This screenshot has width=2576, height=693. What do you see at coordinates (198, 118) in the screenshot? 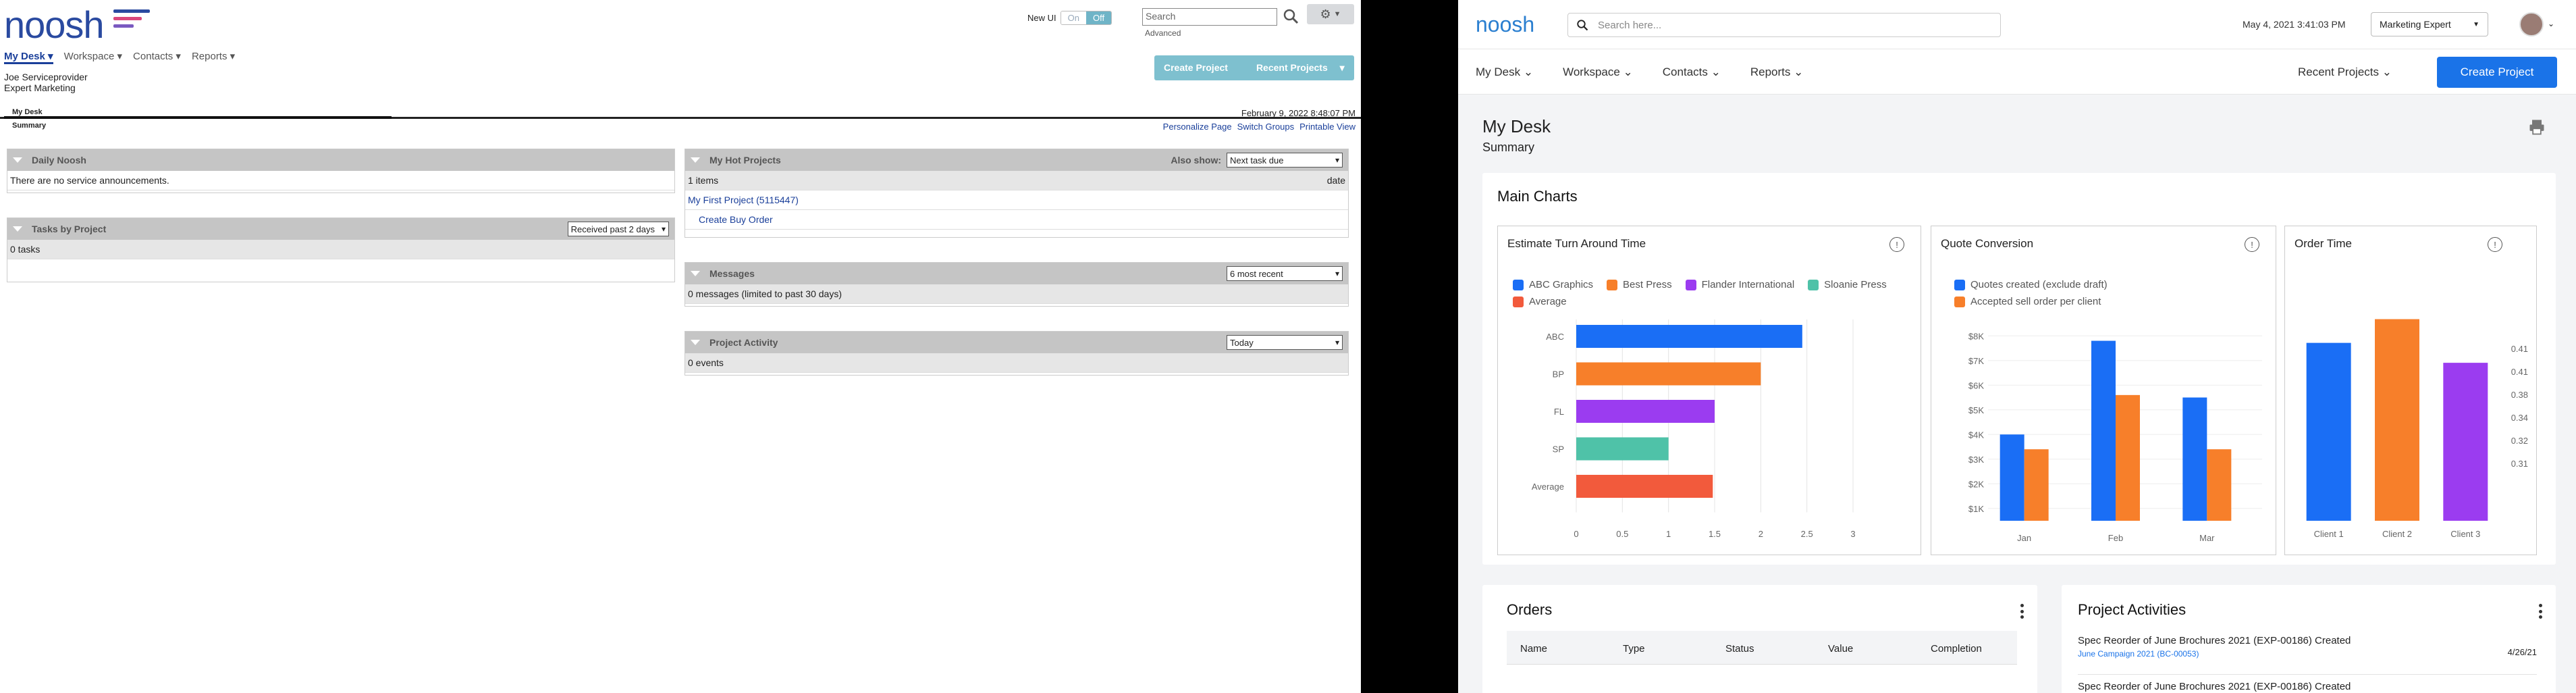
I see `tab-underline` at bounding box center [198, 118].